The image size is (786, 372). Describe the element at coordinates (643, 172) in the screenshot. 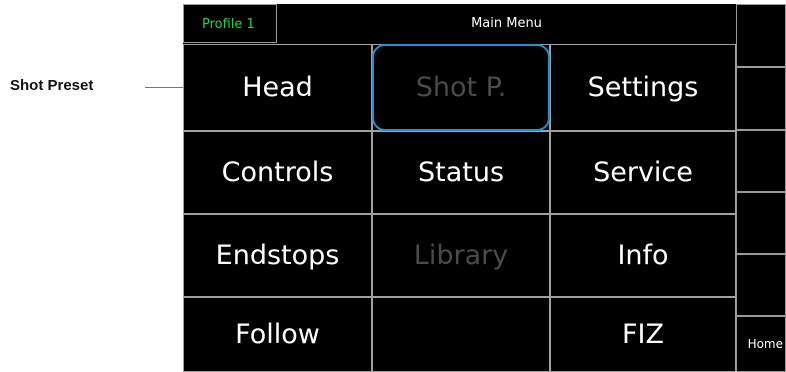

I see `menu-button-service: Service` at that location.